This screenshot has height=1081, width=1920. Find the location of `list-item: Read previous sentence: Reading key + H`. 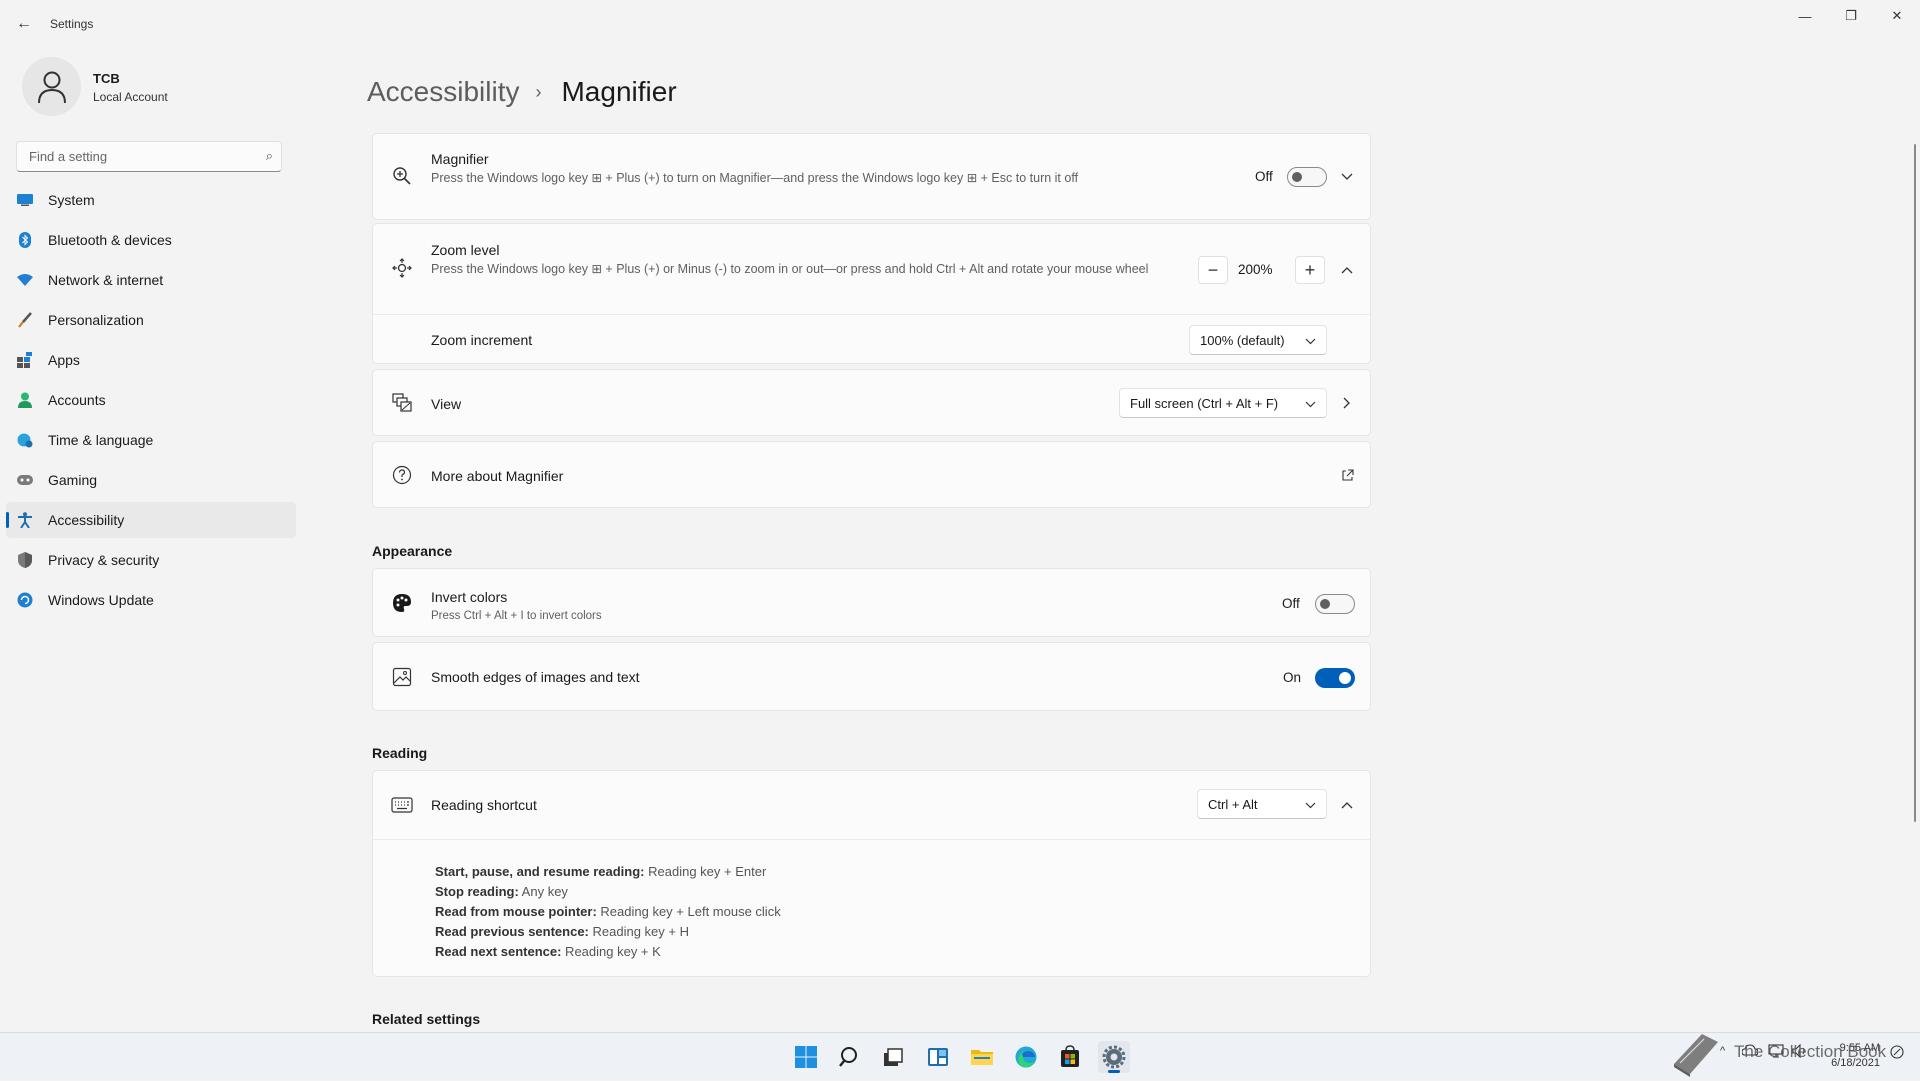

list-item: Read previous sentence: Reading key + H is located at coordinates (608, 932).